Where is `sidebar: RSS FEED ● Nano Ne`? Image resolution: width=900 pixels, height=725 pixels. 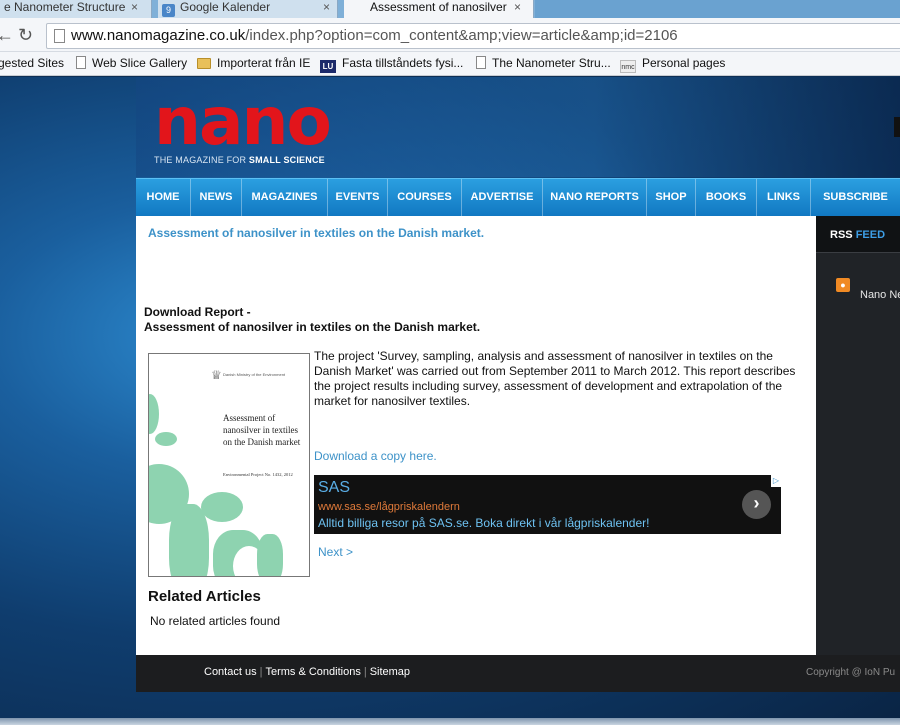
sidebar: RSS FEED ● Nano Ne is located at coordinates (858, 435).